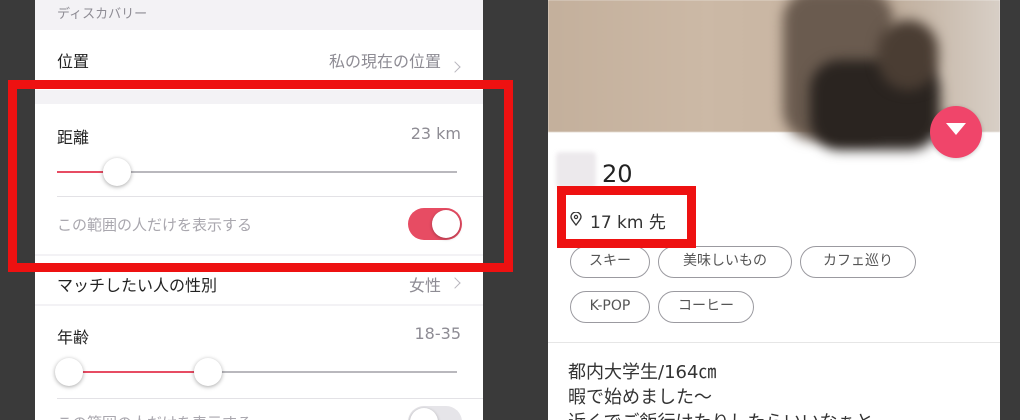 The width and height of the screenshot is (1020, 420). What do you see at coordinates (626, 217) in the screenshot?
I see `annotation-highlight-profile-distance` at bounding box center [626, 217].